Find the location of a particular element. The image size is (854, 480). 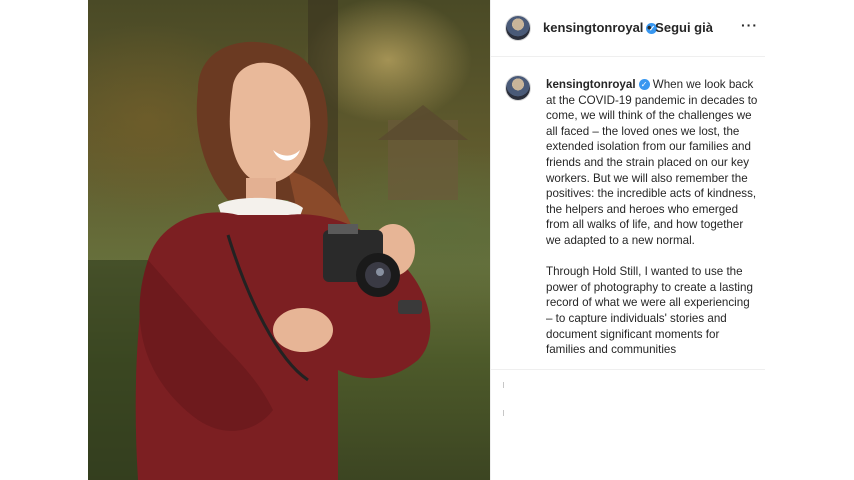

avatar is located at coordinates (518, 28).